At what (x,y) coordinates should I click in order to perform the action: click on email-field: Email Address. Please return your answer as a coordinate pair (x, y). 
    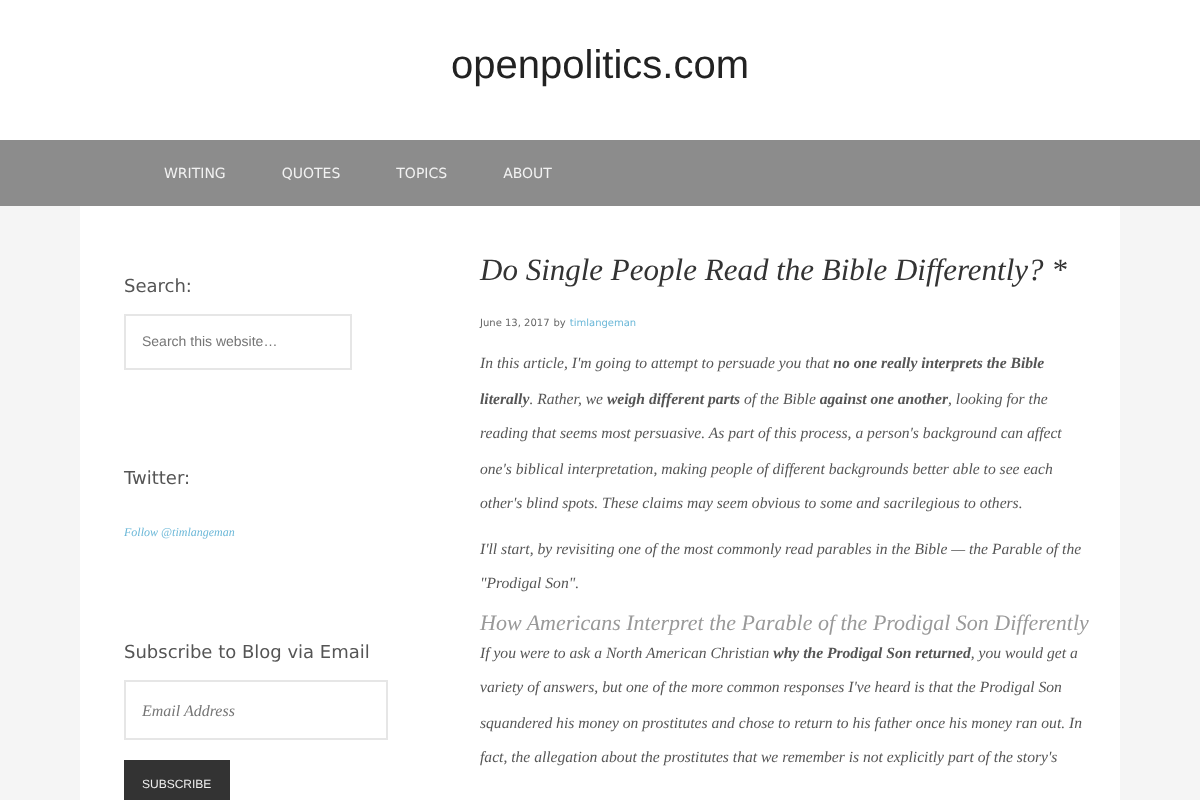
    Looking at the image, I should click on (256, 710).